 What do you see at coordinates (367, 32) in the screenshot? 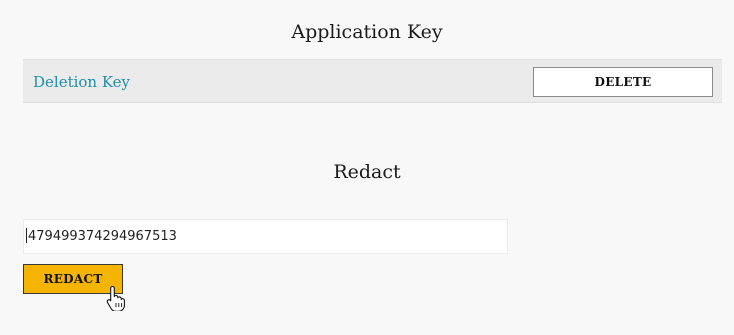
I see `application-key-title: Application Key` at bounding box center [367, 32].